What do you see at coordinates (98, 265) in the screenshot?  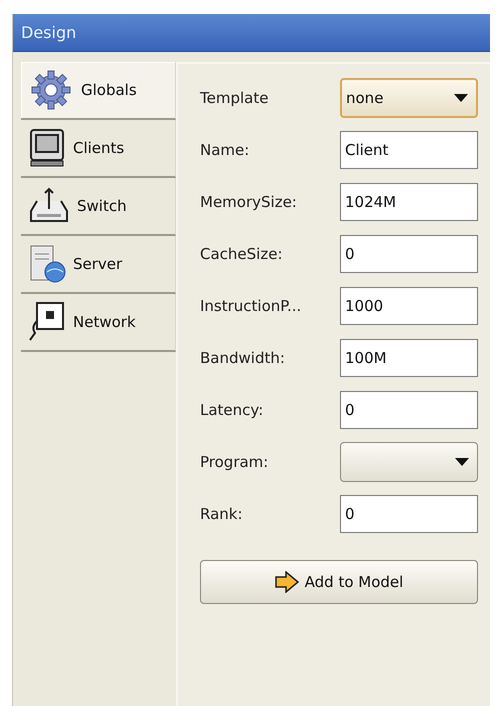 I see `sidebar-item: Server` at bounding box center [98, 265].